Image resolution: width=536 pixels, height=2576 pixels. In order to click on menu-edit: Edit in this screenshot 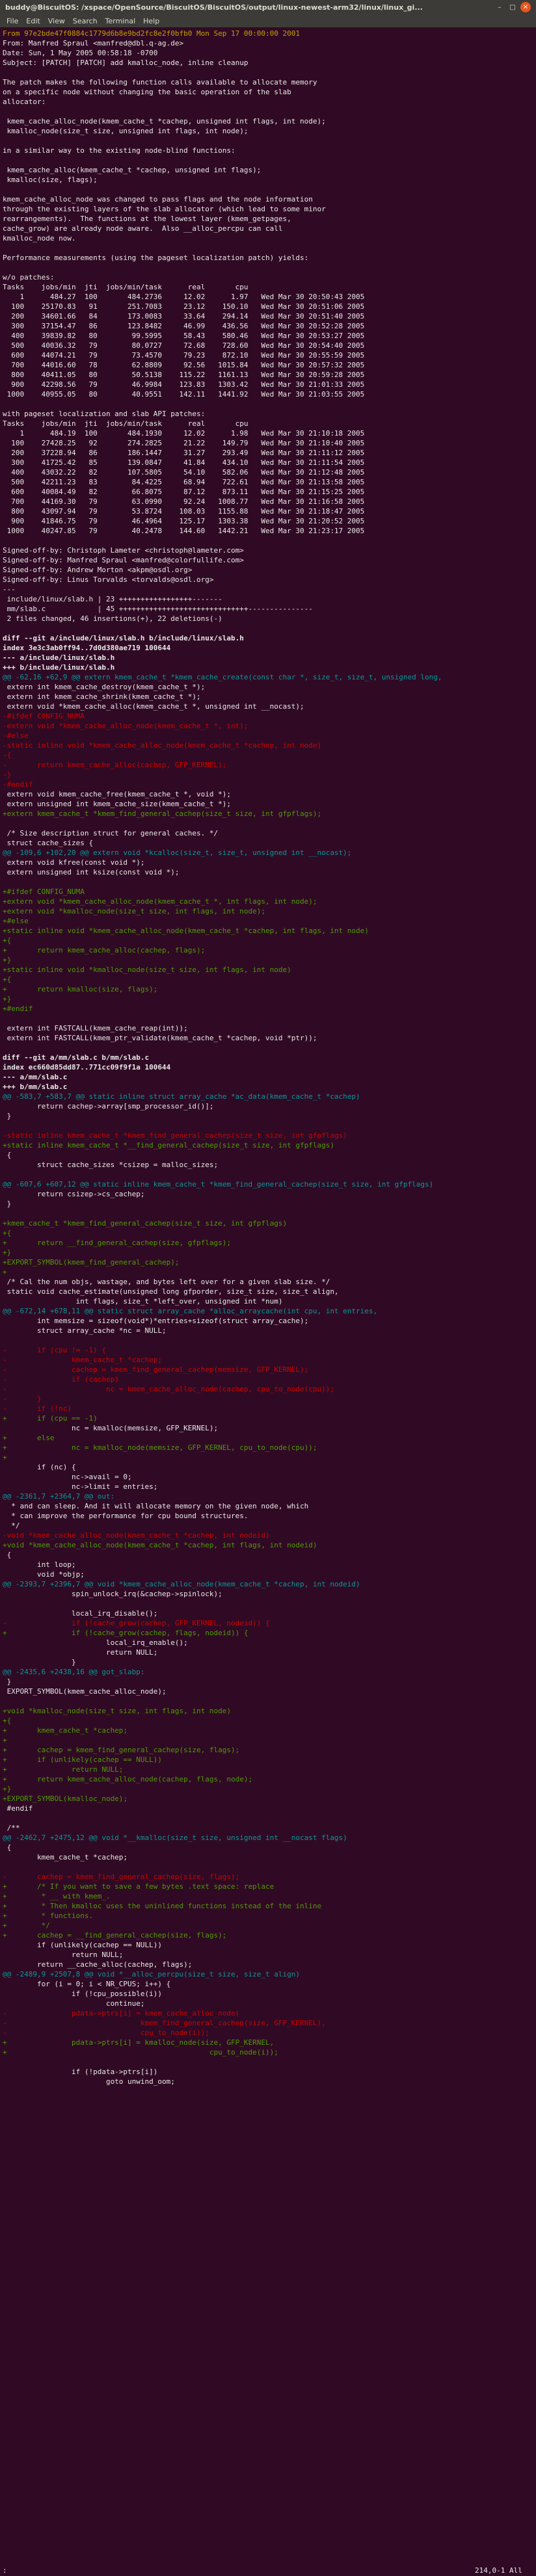, I will do `click(33, 21)`.